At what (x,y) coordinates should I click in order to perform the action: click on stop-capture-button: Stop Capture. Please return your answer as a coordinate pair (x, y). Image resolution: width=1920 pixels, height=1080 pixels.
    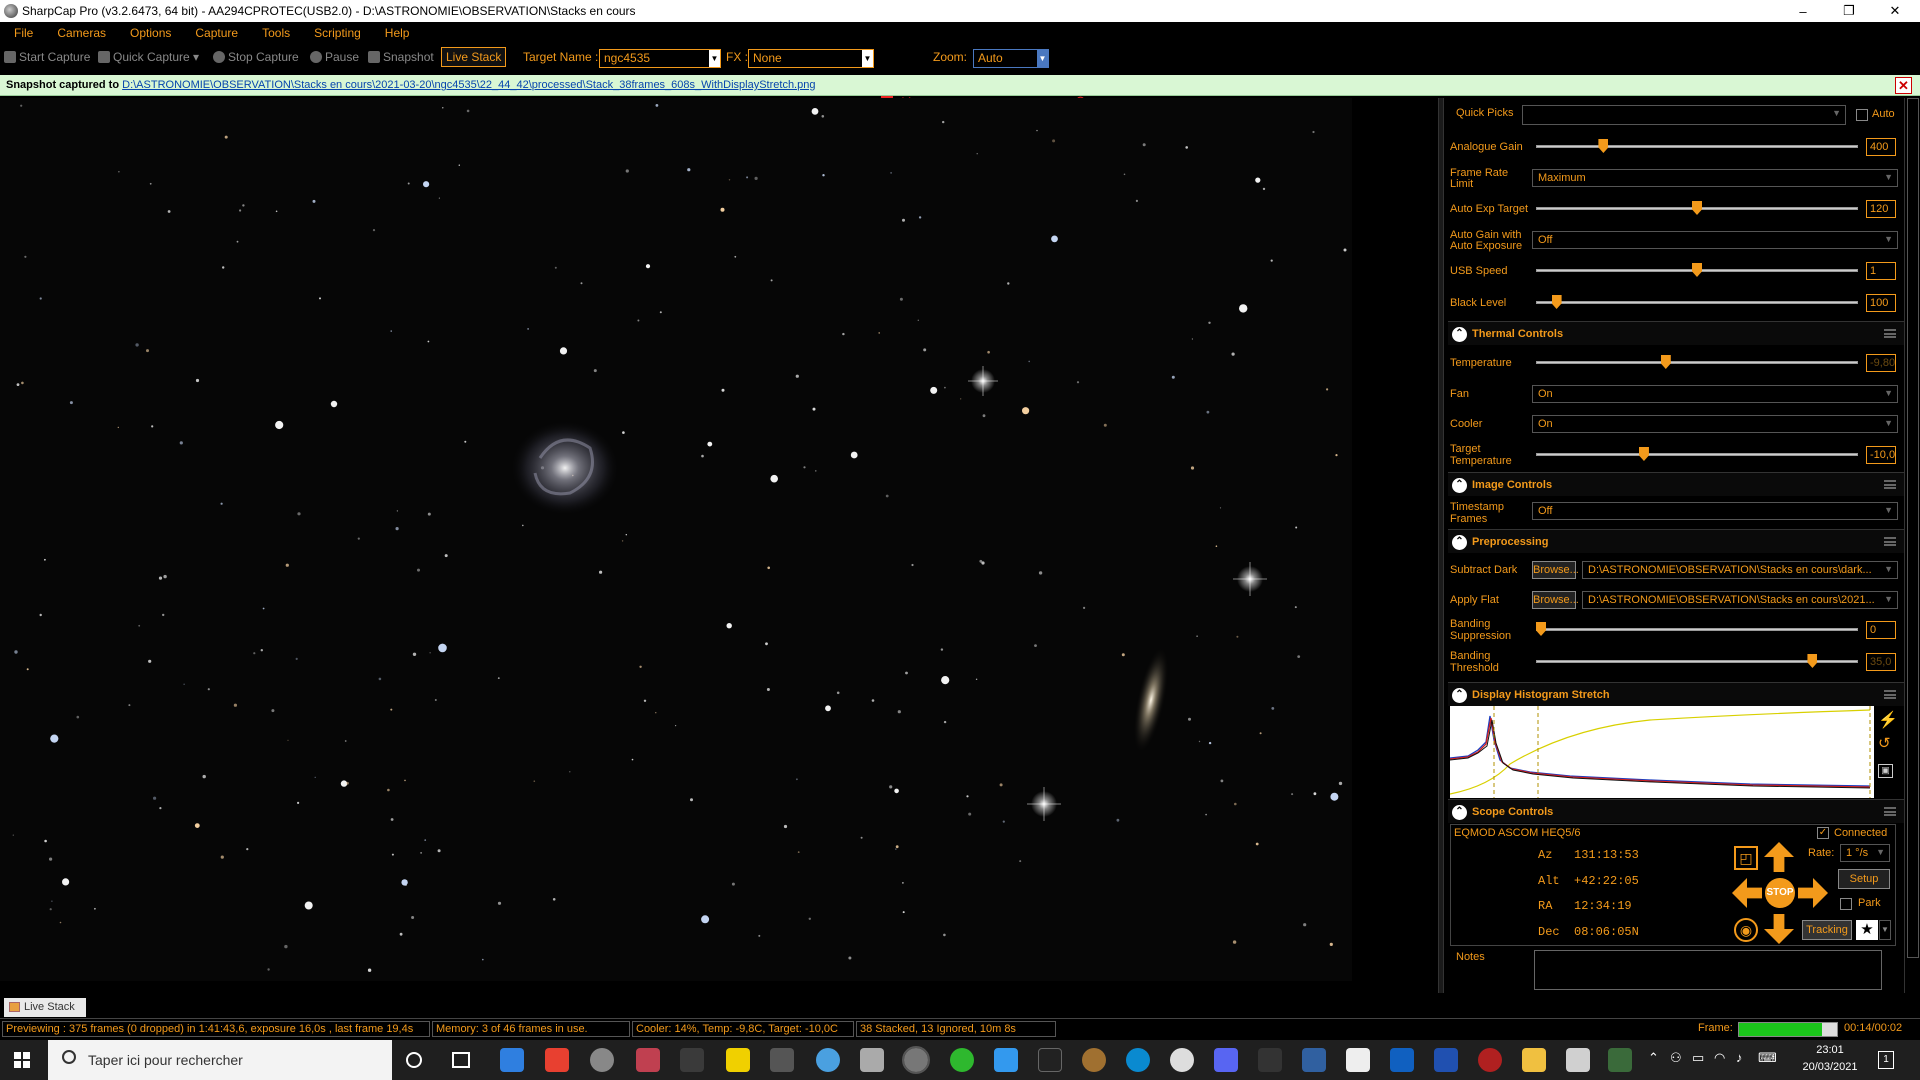
    Looking at the image, I should click on (256, 57).